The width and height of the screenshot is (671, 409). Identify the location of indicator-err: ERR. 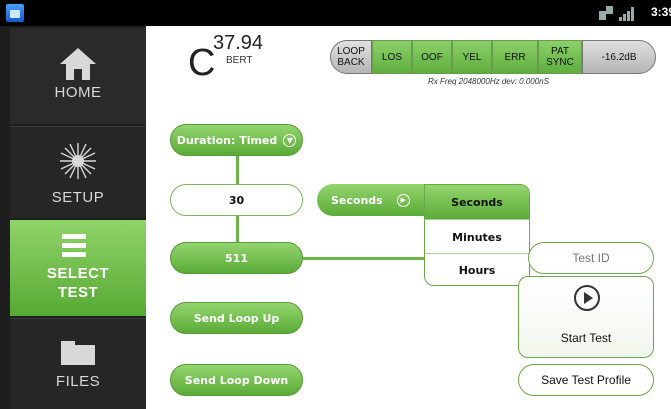
(515, 57).